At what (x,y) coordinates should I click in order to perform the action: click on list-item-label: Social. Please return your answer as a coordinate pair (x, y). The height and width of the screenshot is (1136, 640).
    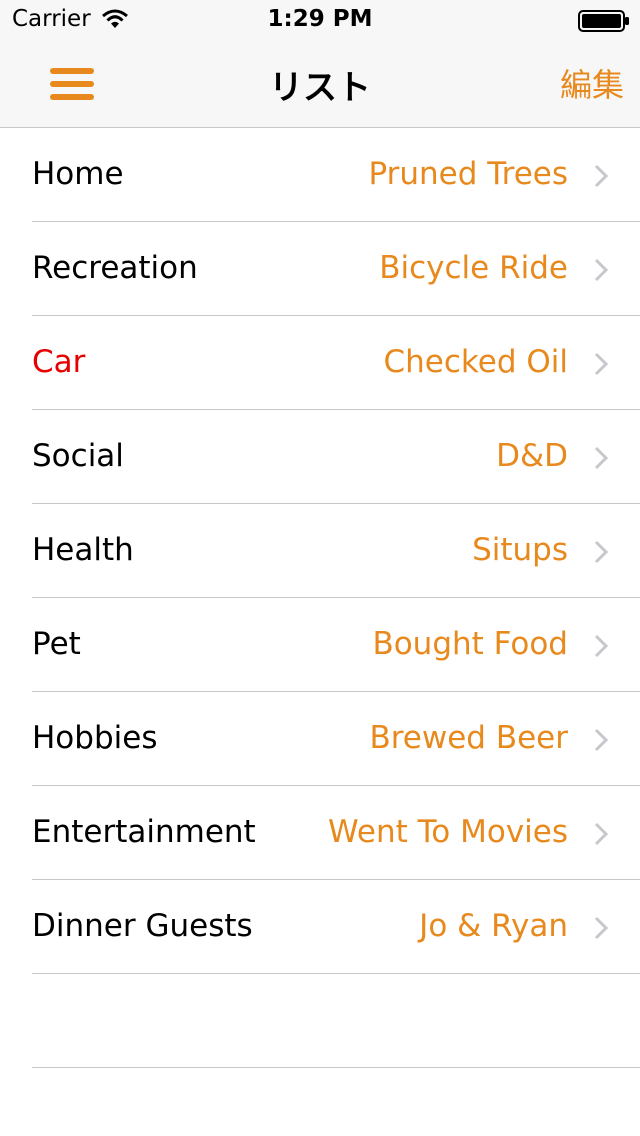
    Looking at the image, I should click on (78, 456).